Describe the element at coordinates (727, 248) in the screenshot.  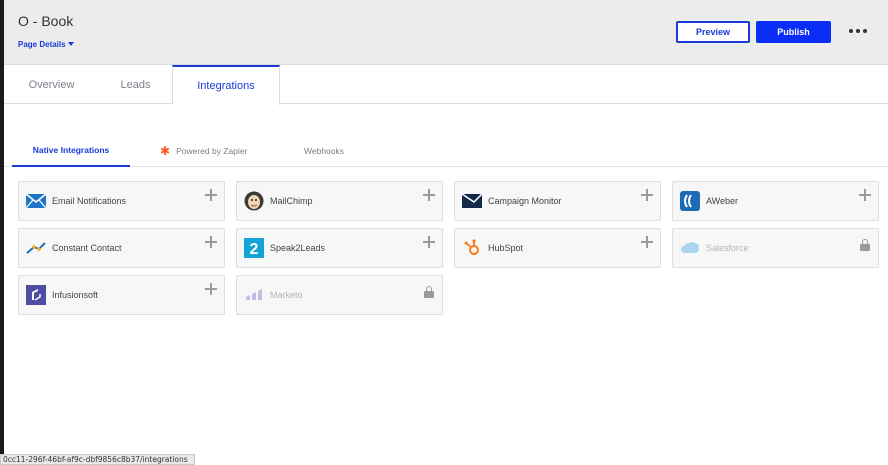
I see `integration-name: Salesforce` at that location.